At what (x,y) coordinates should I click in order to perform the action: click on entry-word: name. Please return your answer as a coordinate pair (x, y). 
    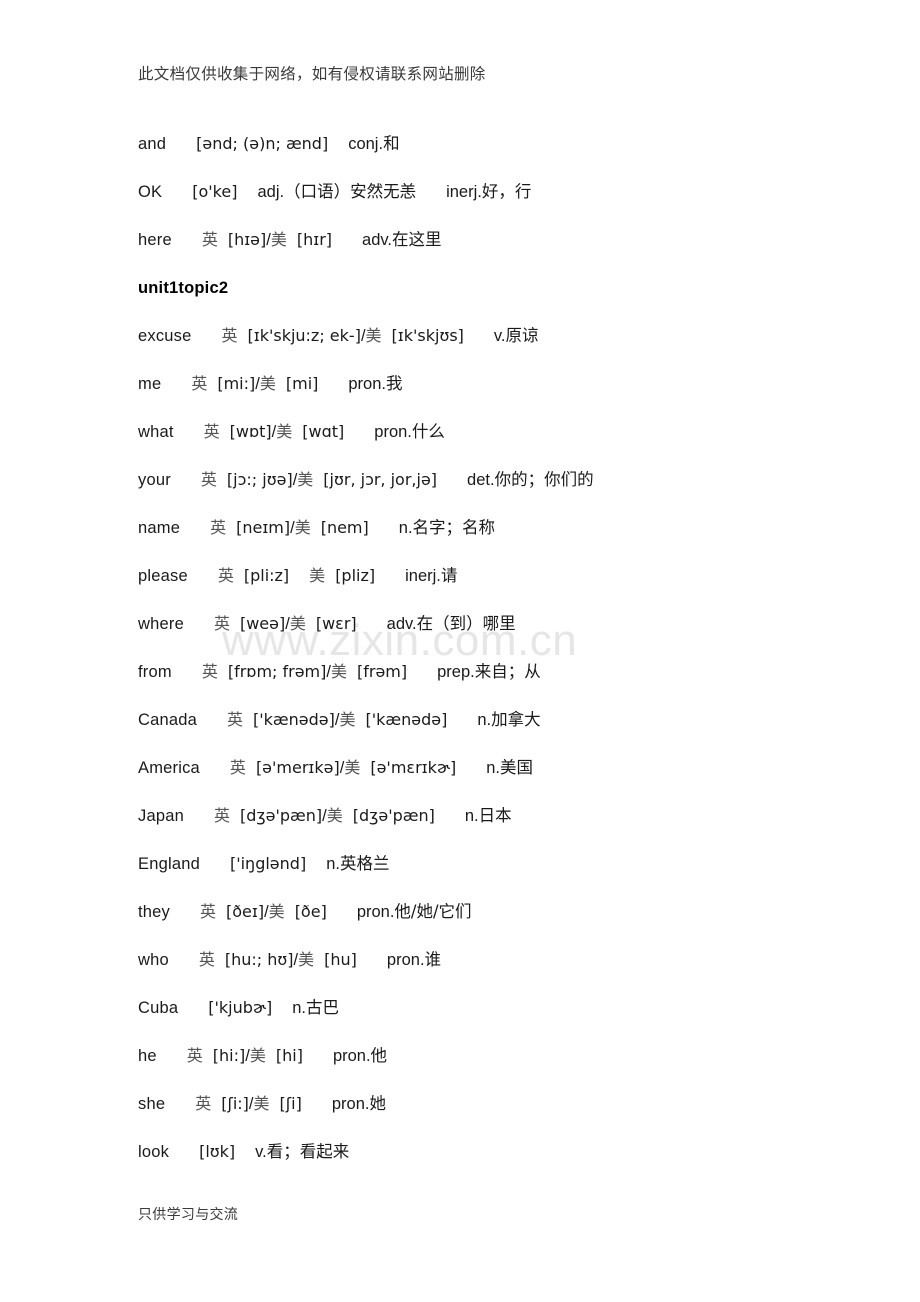
    Looking at the image, I should click on (159, 528).